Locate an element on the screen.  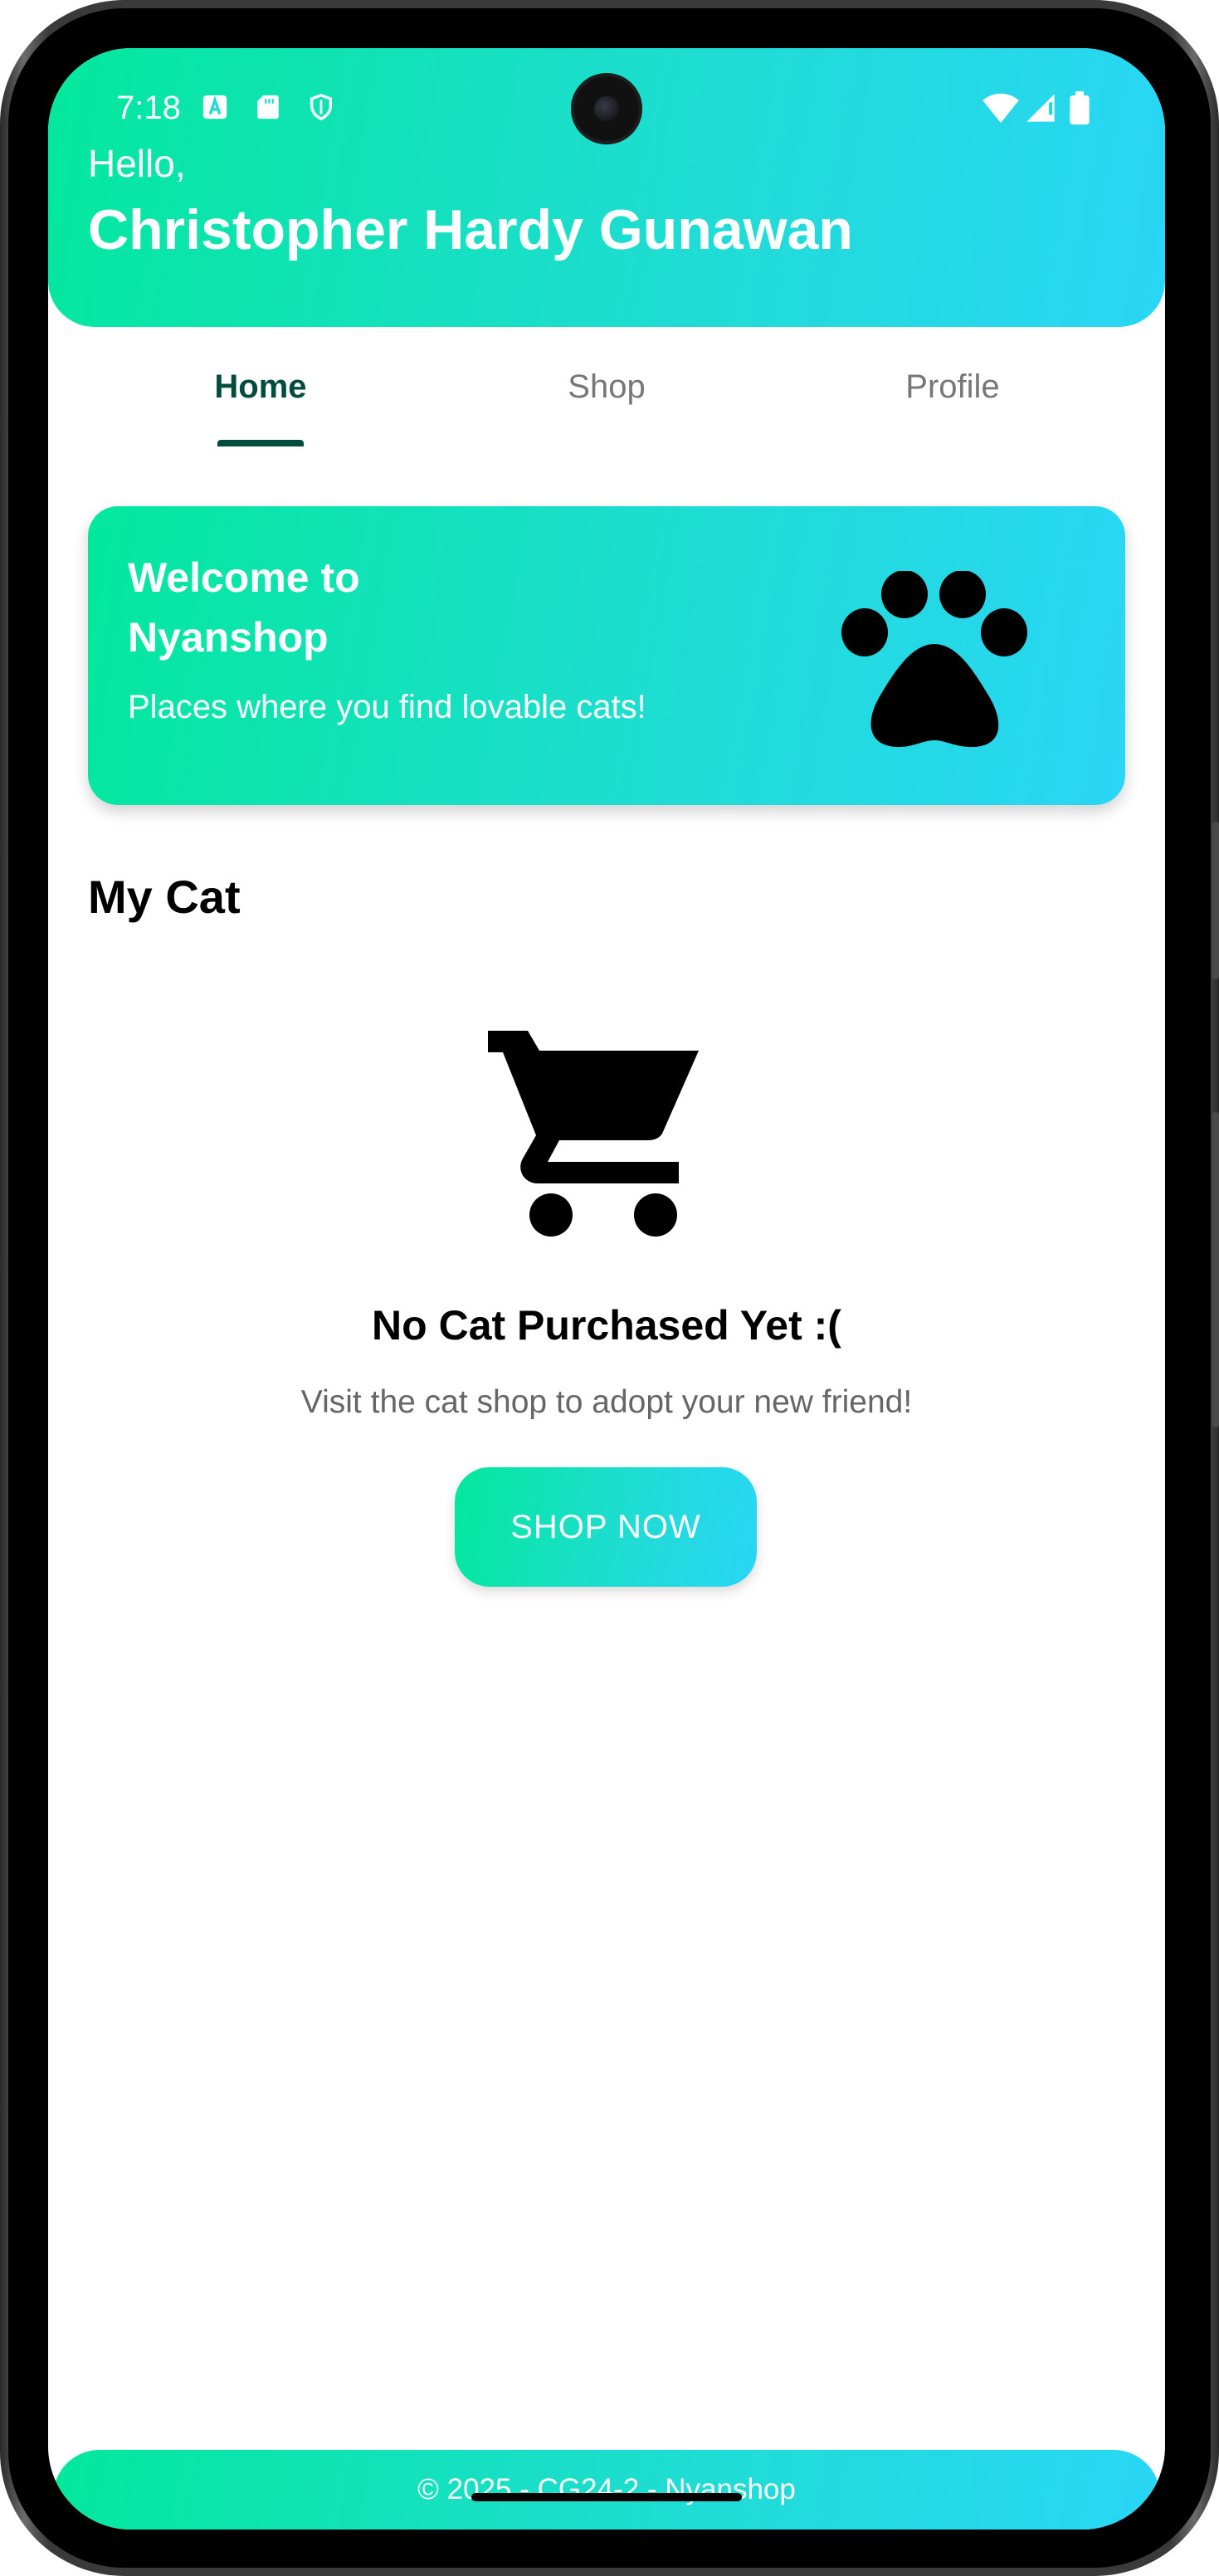
battery-icon is located at coordinates (1080, 108).